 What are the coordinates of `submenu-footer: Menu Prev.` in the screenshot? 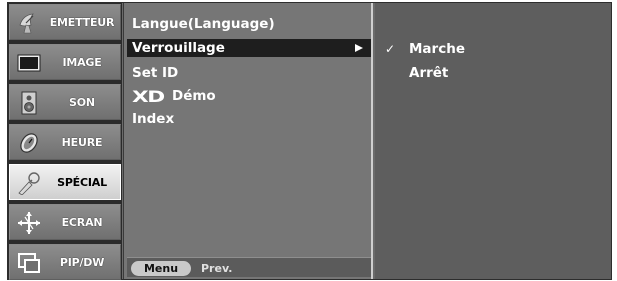 It's located at (249, 267).